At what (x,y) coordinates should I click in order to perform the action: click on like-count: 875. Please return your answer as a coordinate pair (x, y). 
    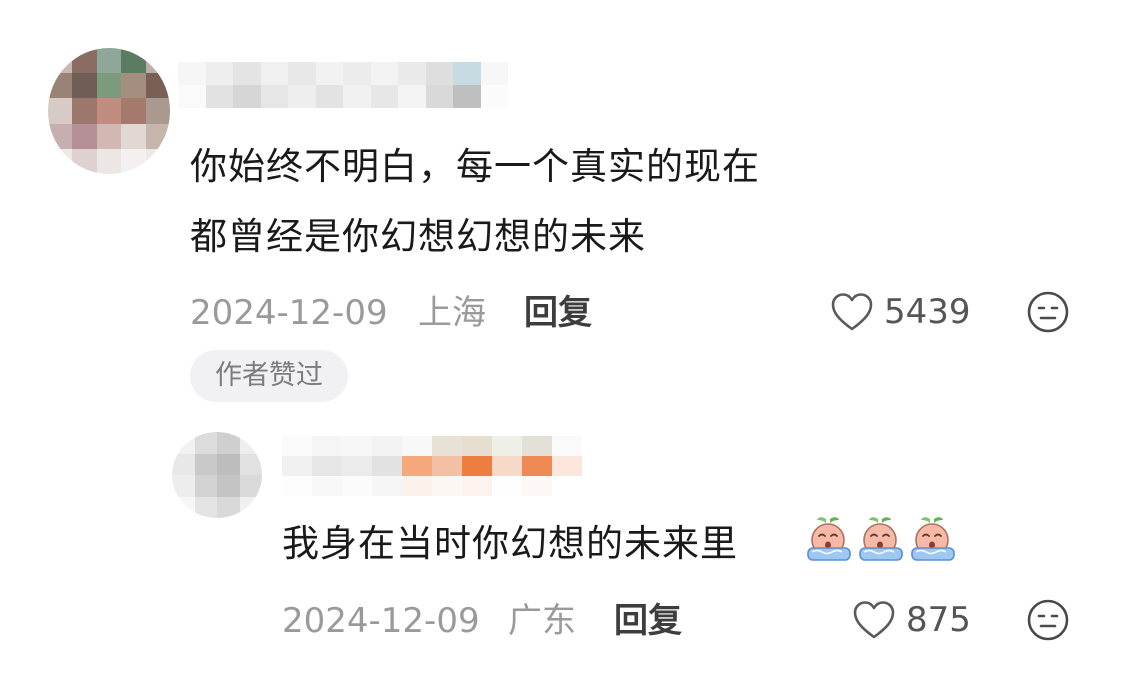
    Looking at the image, I should click on (938, 620).